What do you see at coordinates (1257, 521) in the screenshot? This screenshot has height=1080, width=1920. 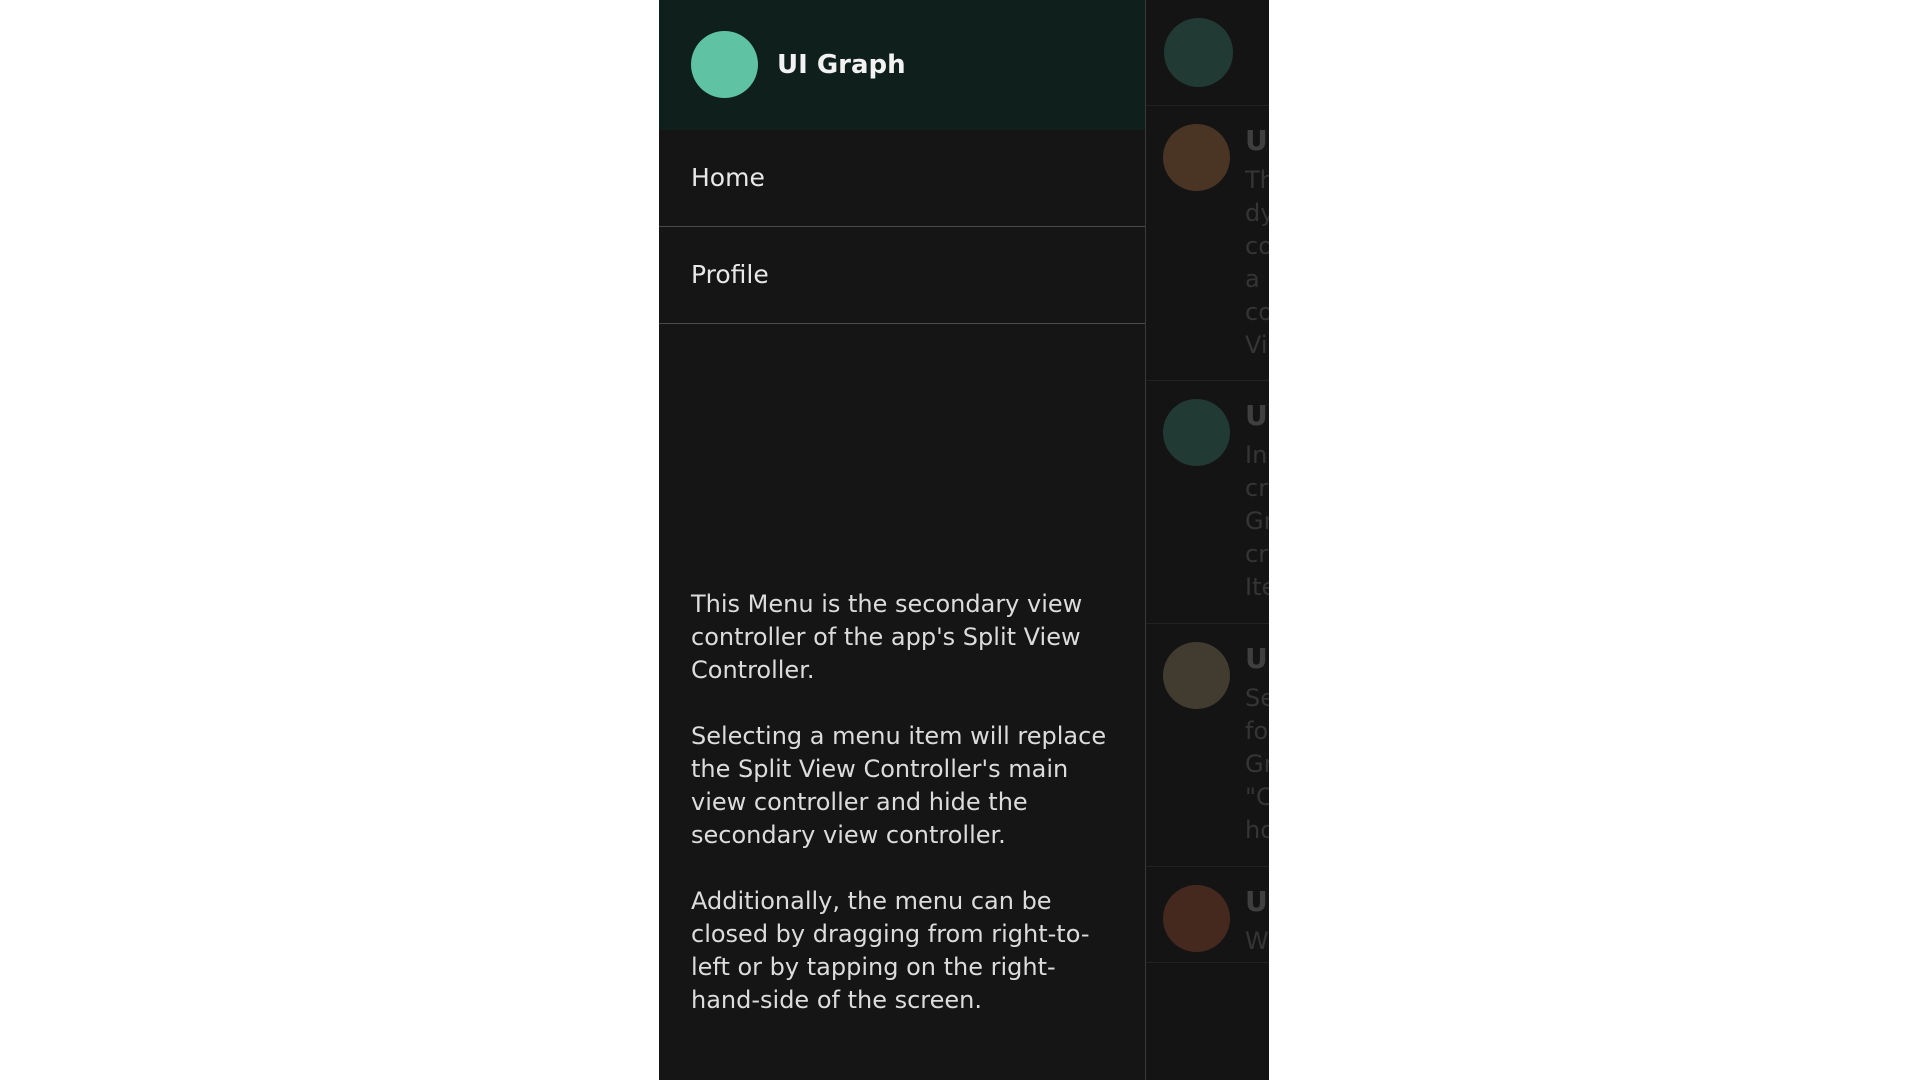 I see `list-item-body: In cr Gr cr Ite` at bounding box center [1257, 521].